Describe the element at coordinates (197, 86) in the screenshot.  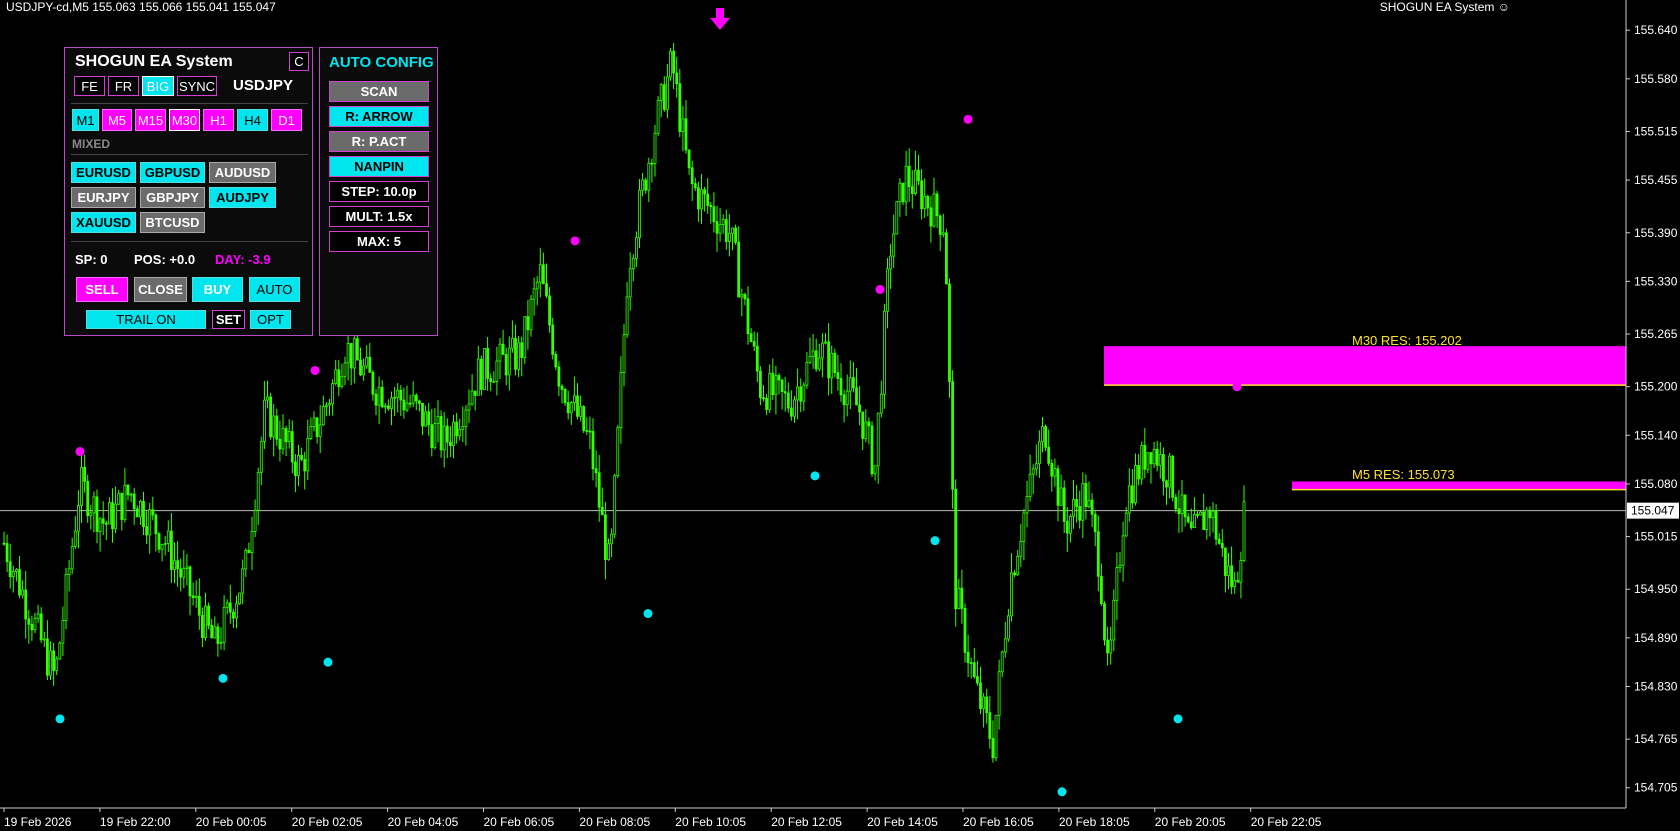
I see `sync-toggle: SYNC` at that location.